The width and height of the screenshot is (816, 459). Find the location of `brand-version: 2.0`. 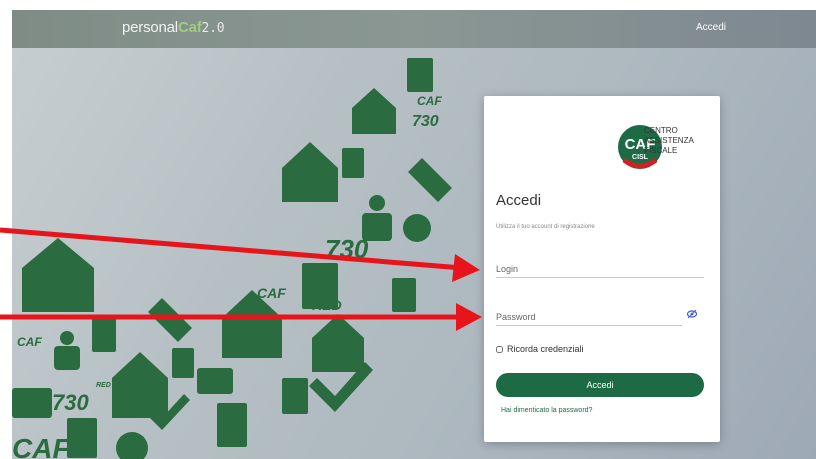

brand-version: 2.0 is located at coordinates (213, 28).